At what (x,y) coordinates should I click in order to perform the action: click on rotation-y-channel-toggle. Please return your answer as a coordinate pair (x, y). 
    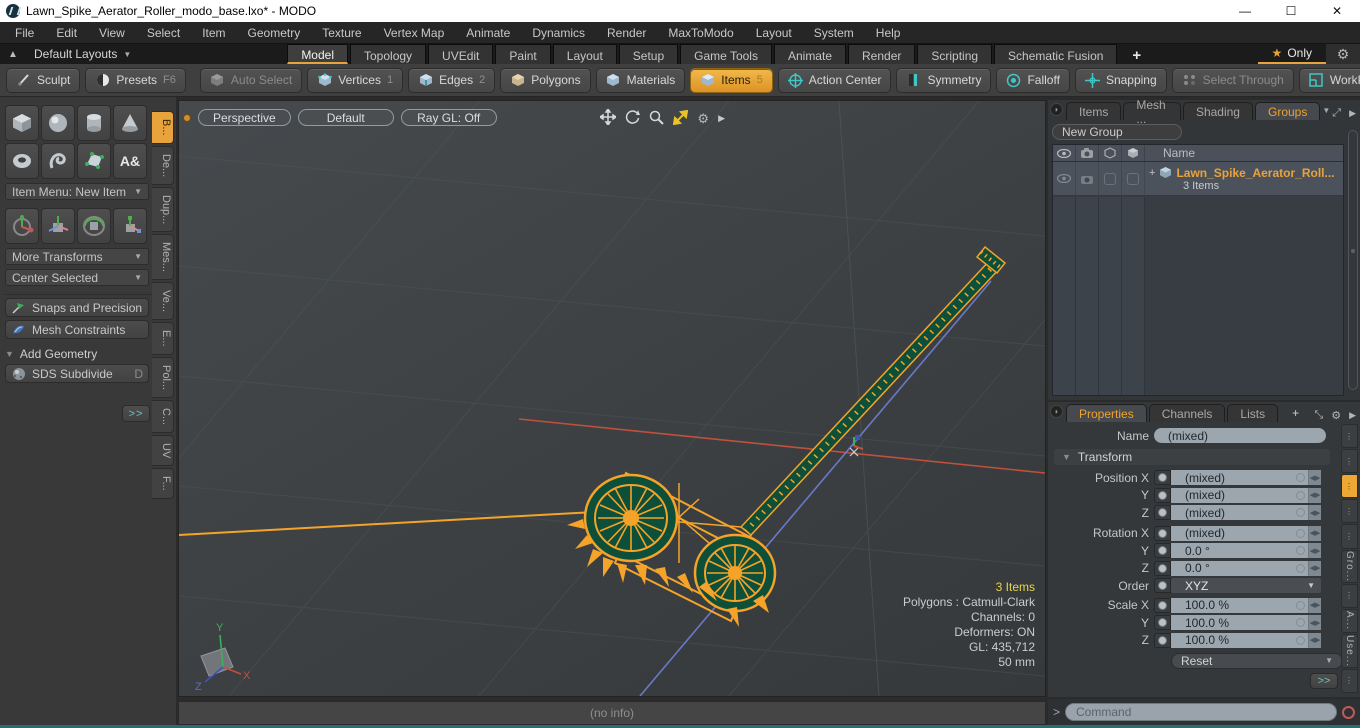
    Looking at the image, I should click on (1162, 550).